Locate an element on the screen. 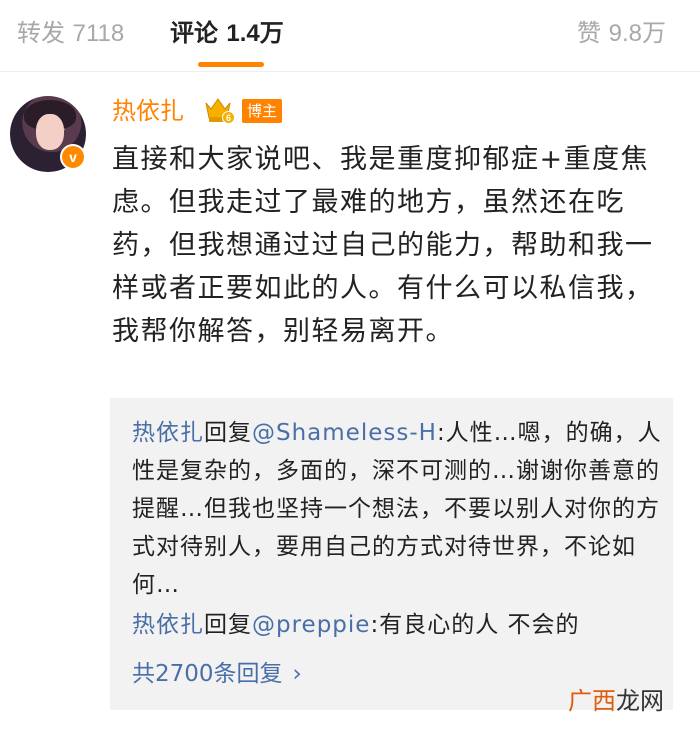 The width and height of the screenshot is (700, 731). tab-comment-label: 评论 is located at coordinates (194, 33).